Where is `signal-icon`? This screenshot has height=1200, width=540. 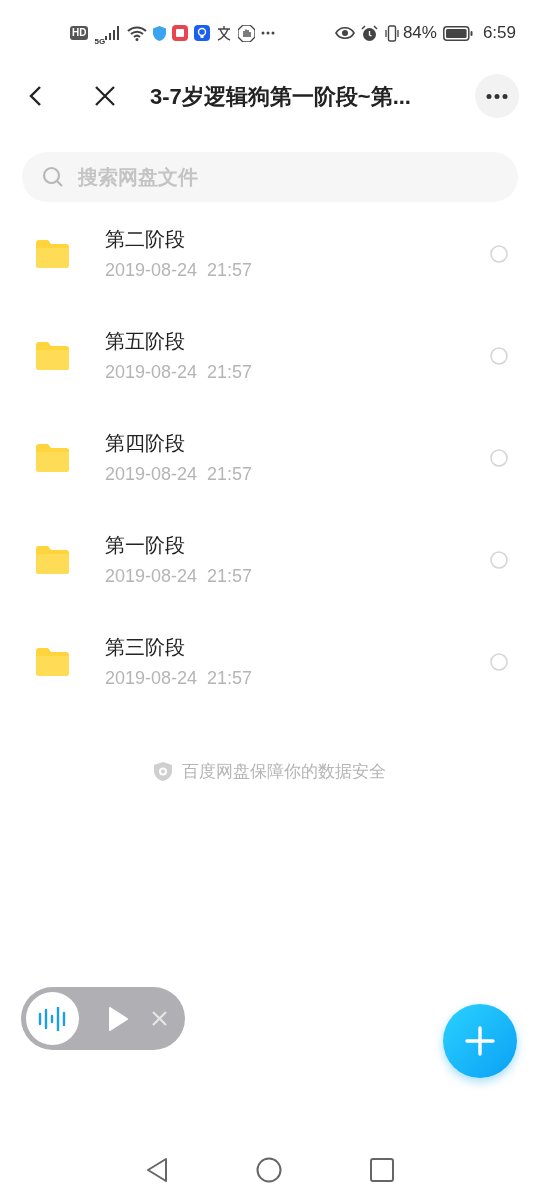 signal-icon is located at coordinates (113, 33).